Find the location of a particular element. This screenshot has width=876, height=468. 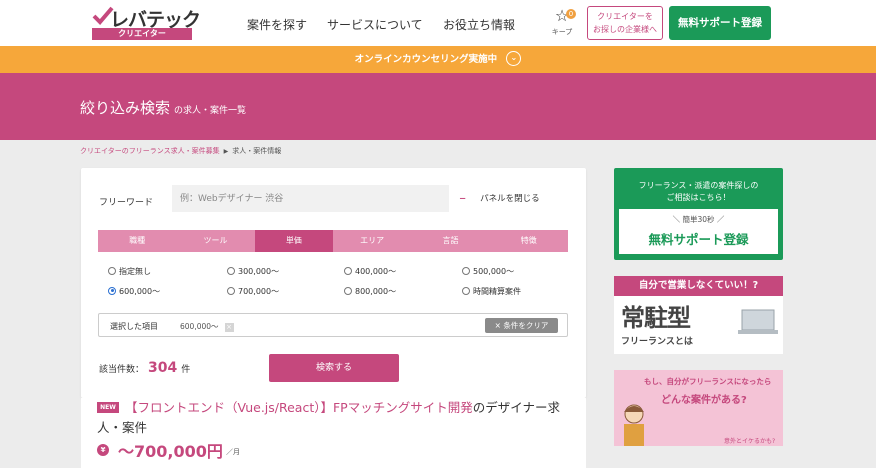

price-option: 300,000〜 is located at coordinates (253, 271).